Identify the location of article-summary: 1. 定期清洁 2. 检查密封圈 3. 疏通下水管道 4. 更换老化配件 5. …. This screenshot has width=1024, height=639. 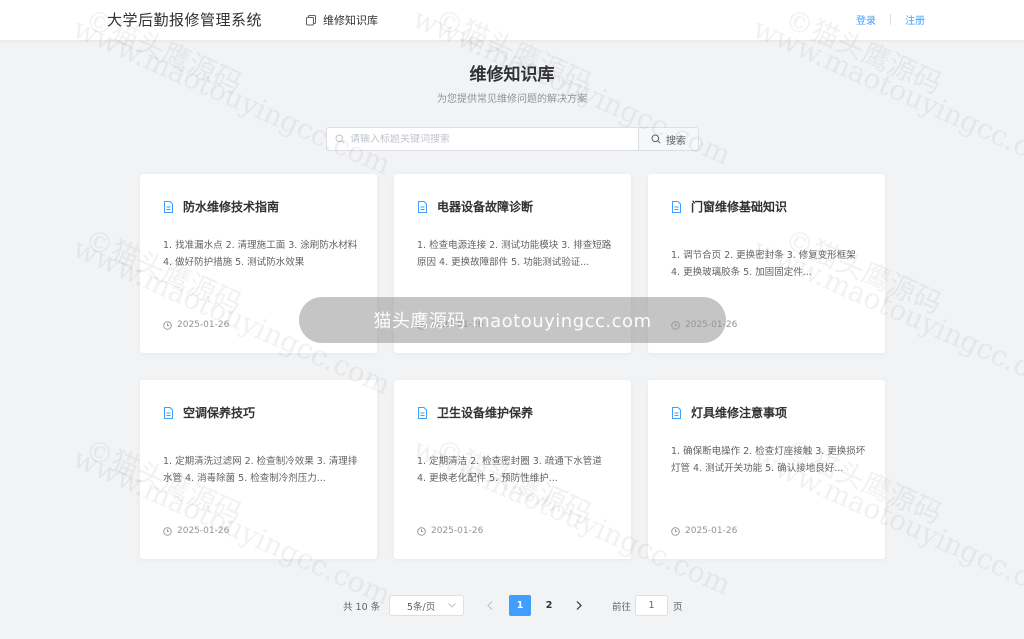
(509, 470).